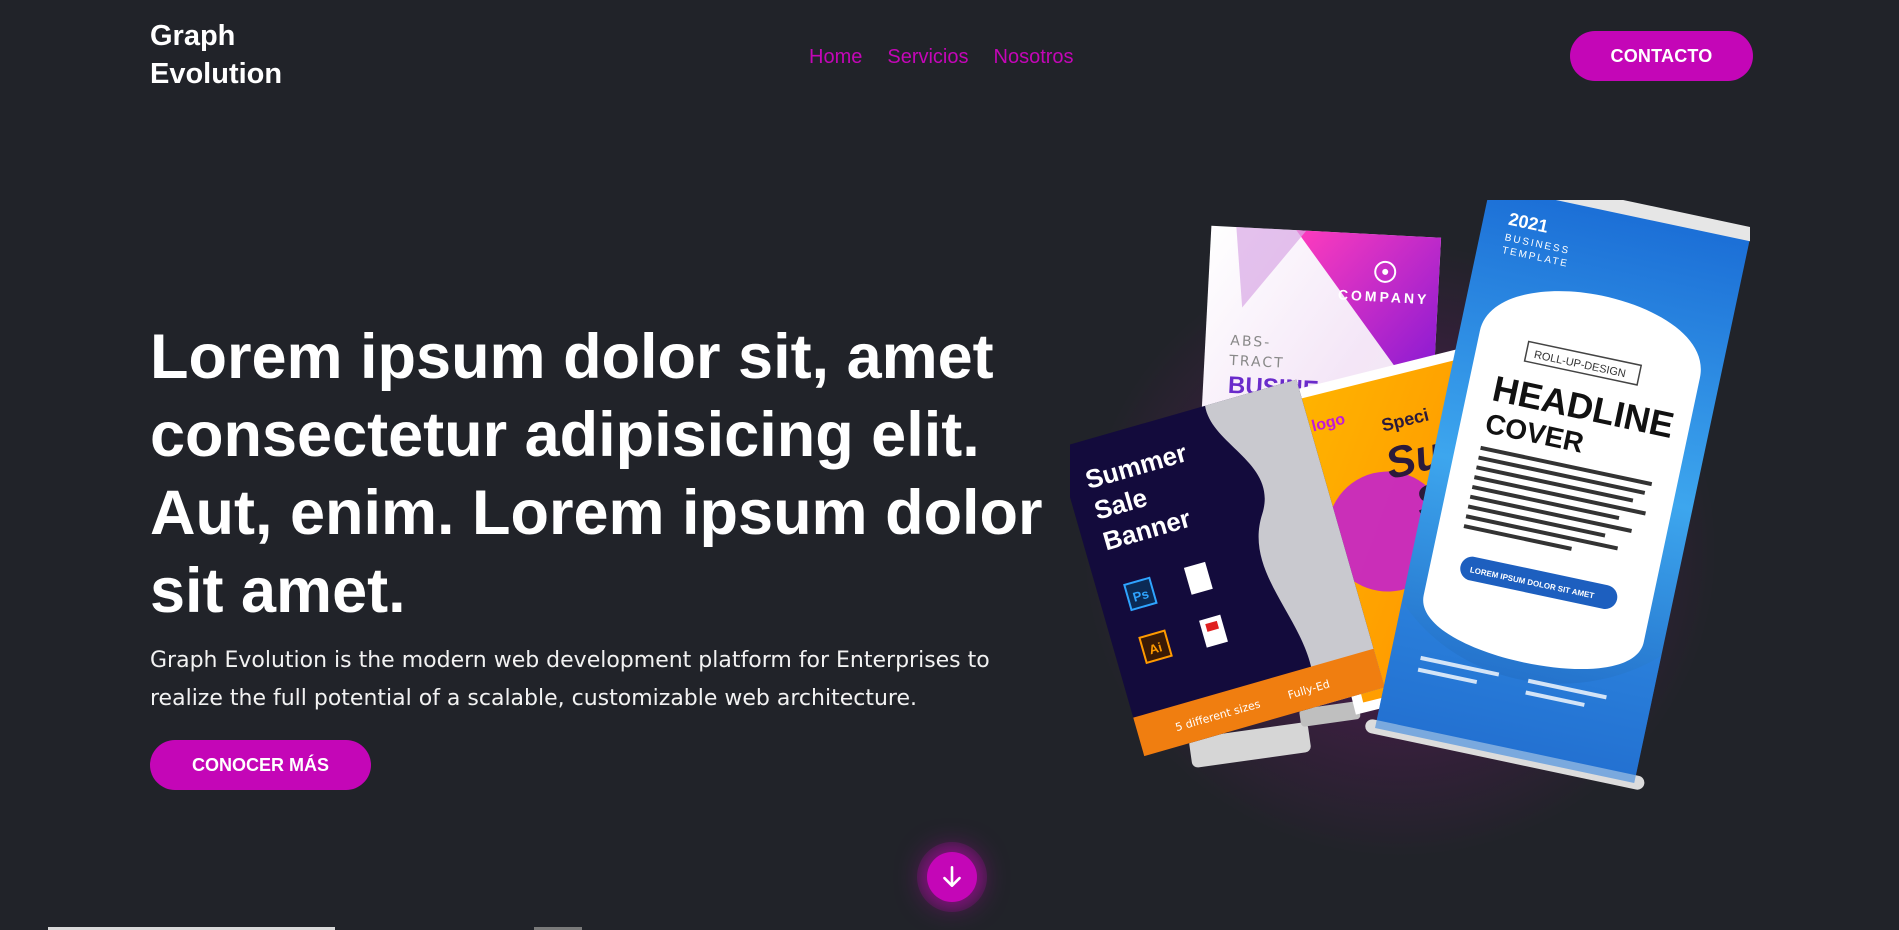  What do you see at coordinates (835, 57) in the screenshot?
I see `nav-home: Home` at bounding box center [835, 57].